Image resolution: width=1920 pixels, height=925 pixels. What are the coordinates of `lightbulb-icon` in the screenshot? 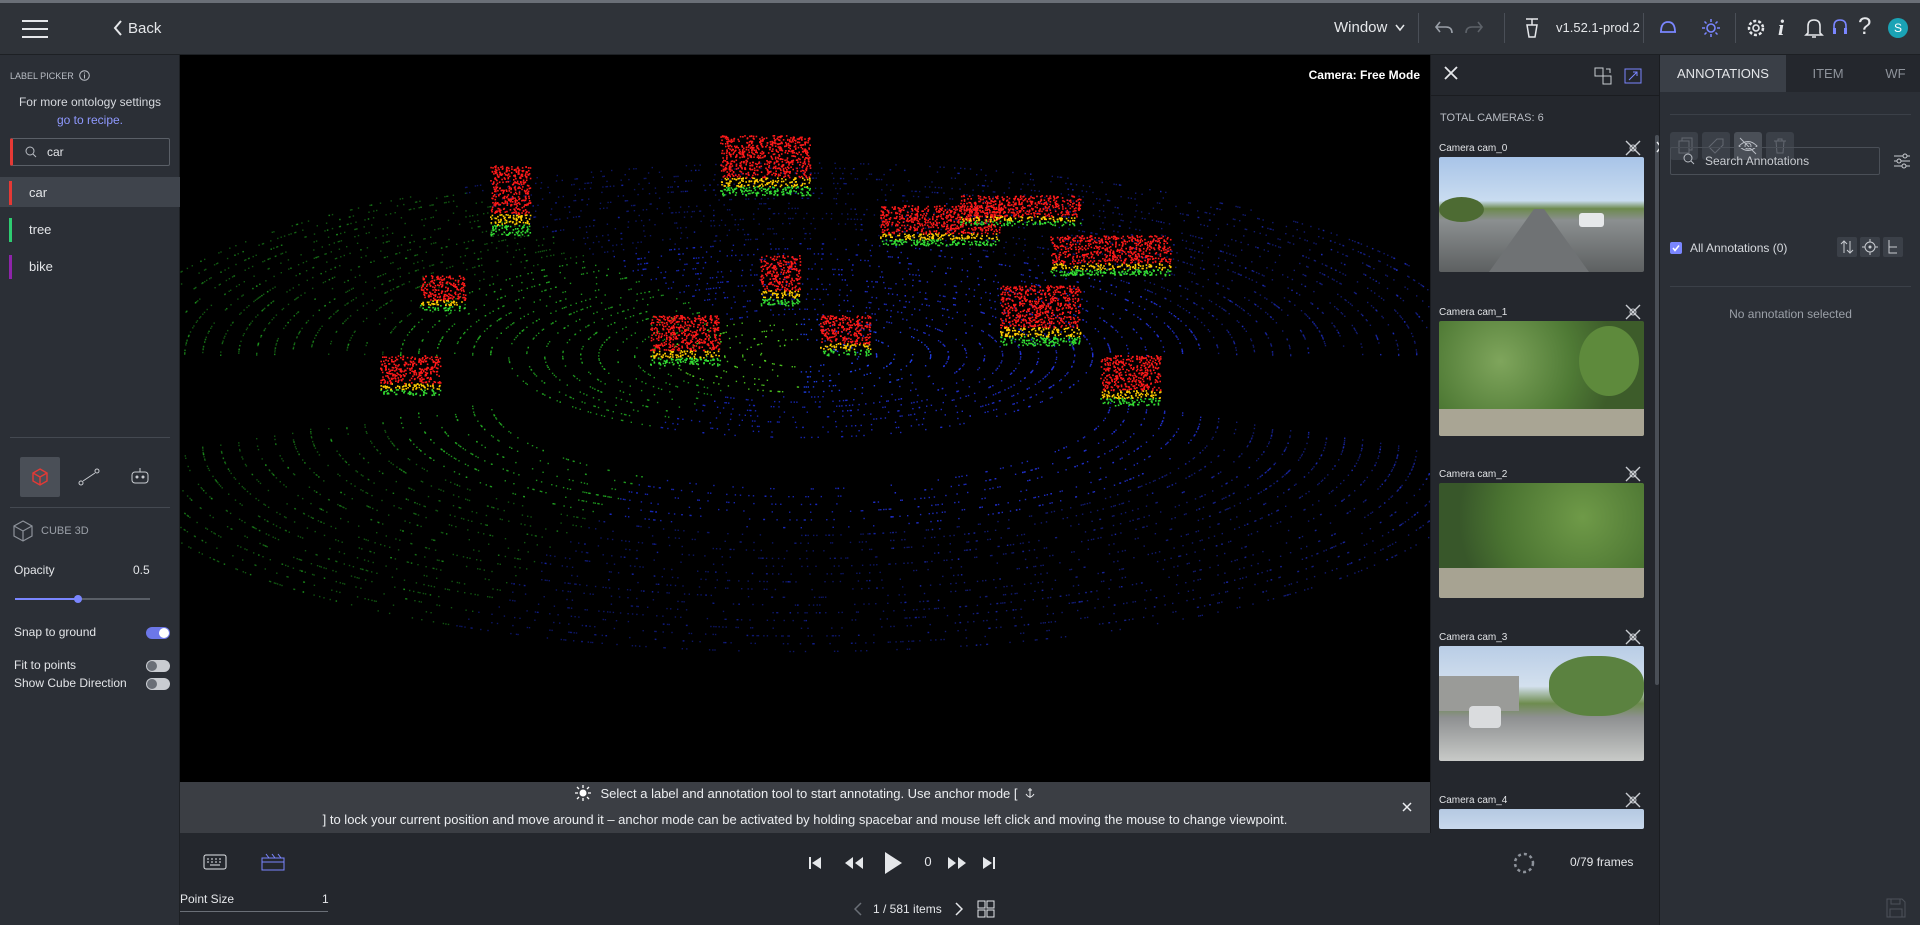 It's located at (582, 793).